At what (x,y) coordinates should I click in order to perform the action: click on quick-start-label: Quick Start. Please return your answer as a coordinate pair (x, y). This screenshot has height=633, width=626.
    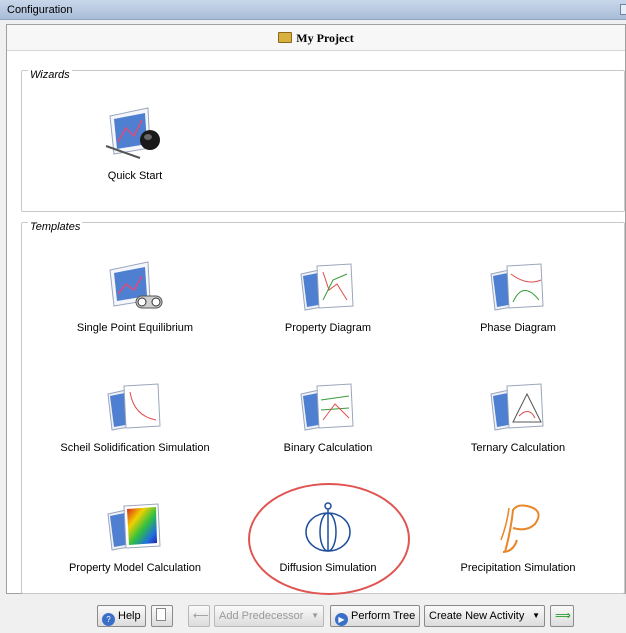
    Looking at the image, I should click on (135, 176).